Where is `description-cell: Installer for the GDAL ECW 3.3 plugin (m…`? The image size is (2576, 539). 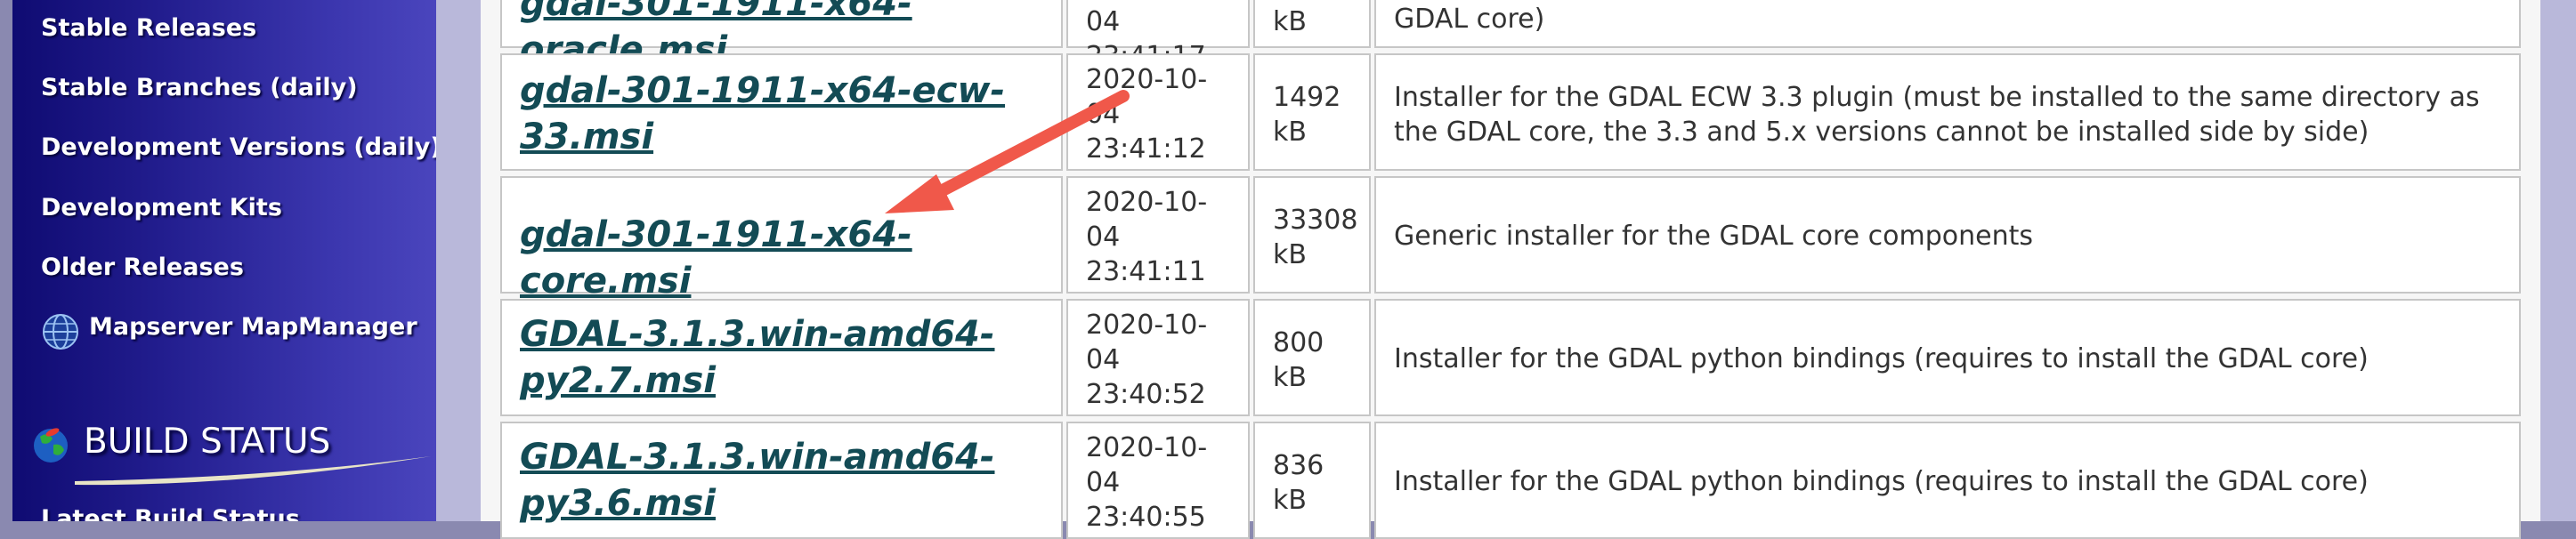
description-cell: Installer for the GDAL ECW 3.3 plugin (m… is located at coordinates (1948, 112).